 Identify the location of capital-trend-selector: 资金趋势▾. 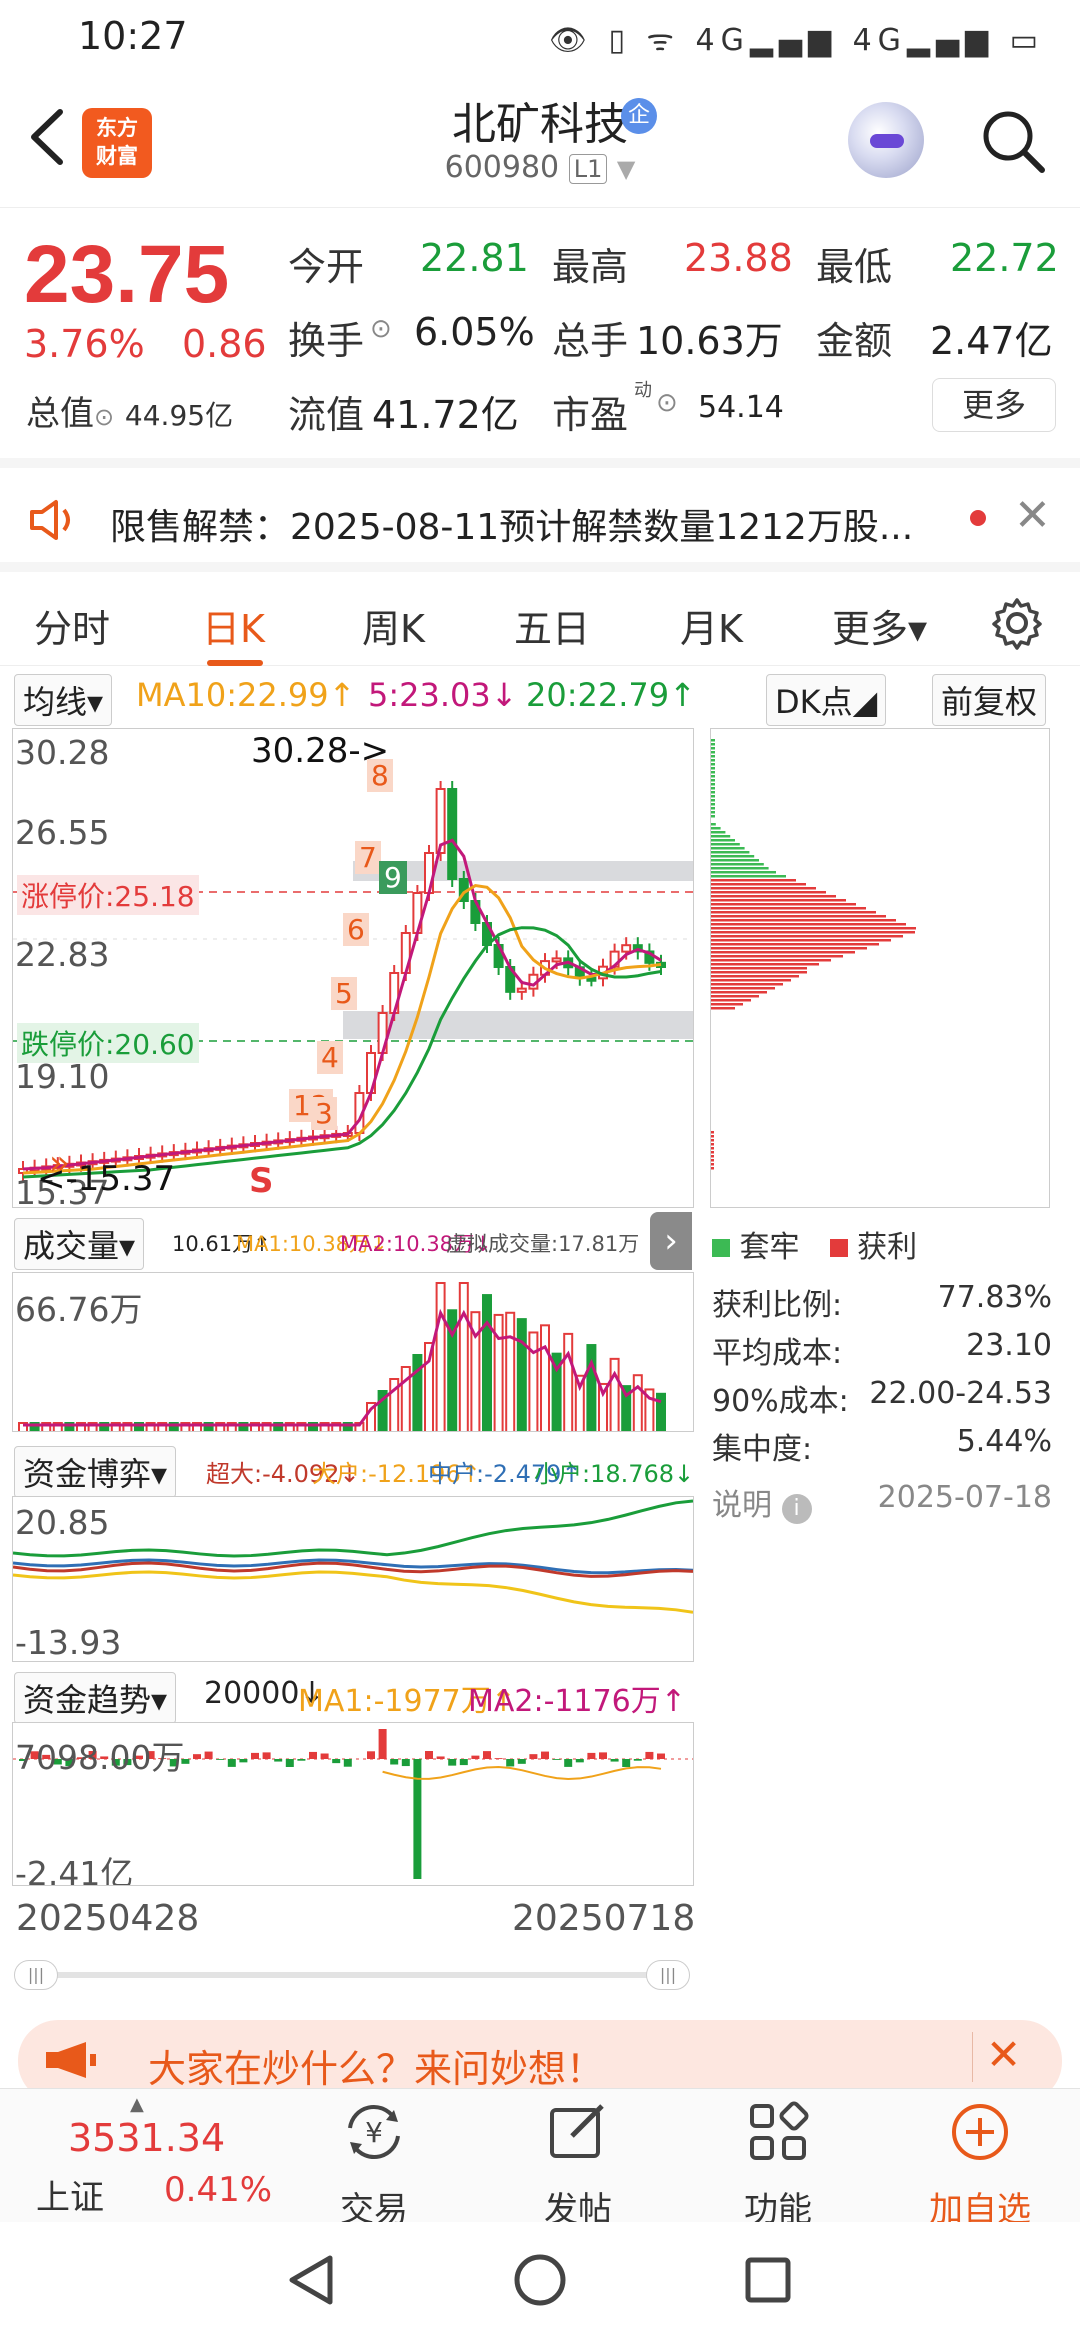
(95, 1698).